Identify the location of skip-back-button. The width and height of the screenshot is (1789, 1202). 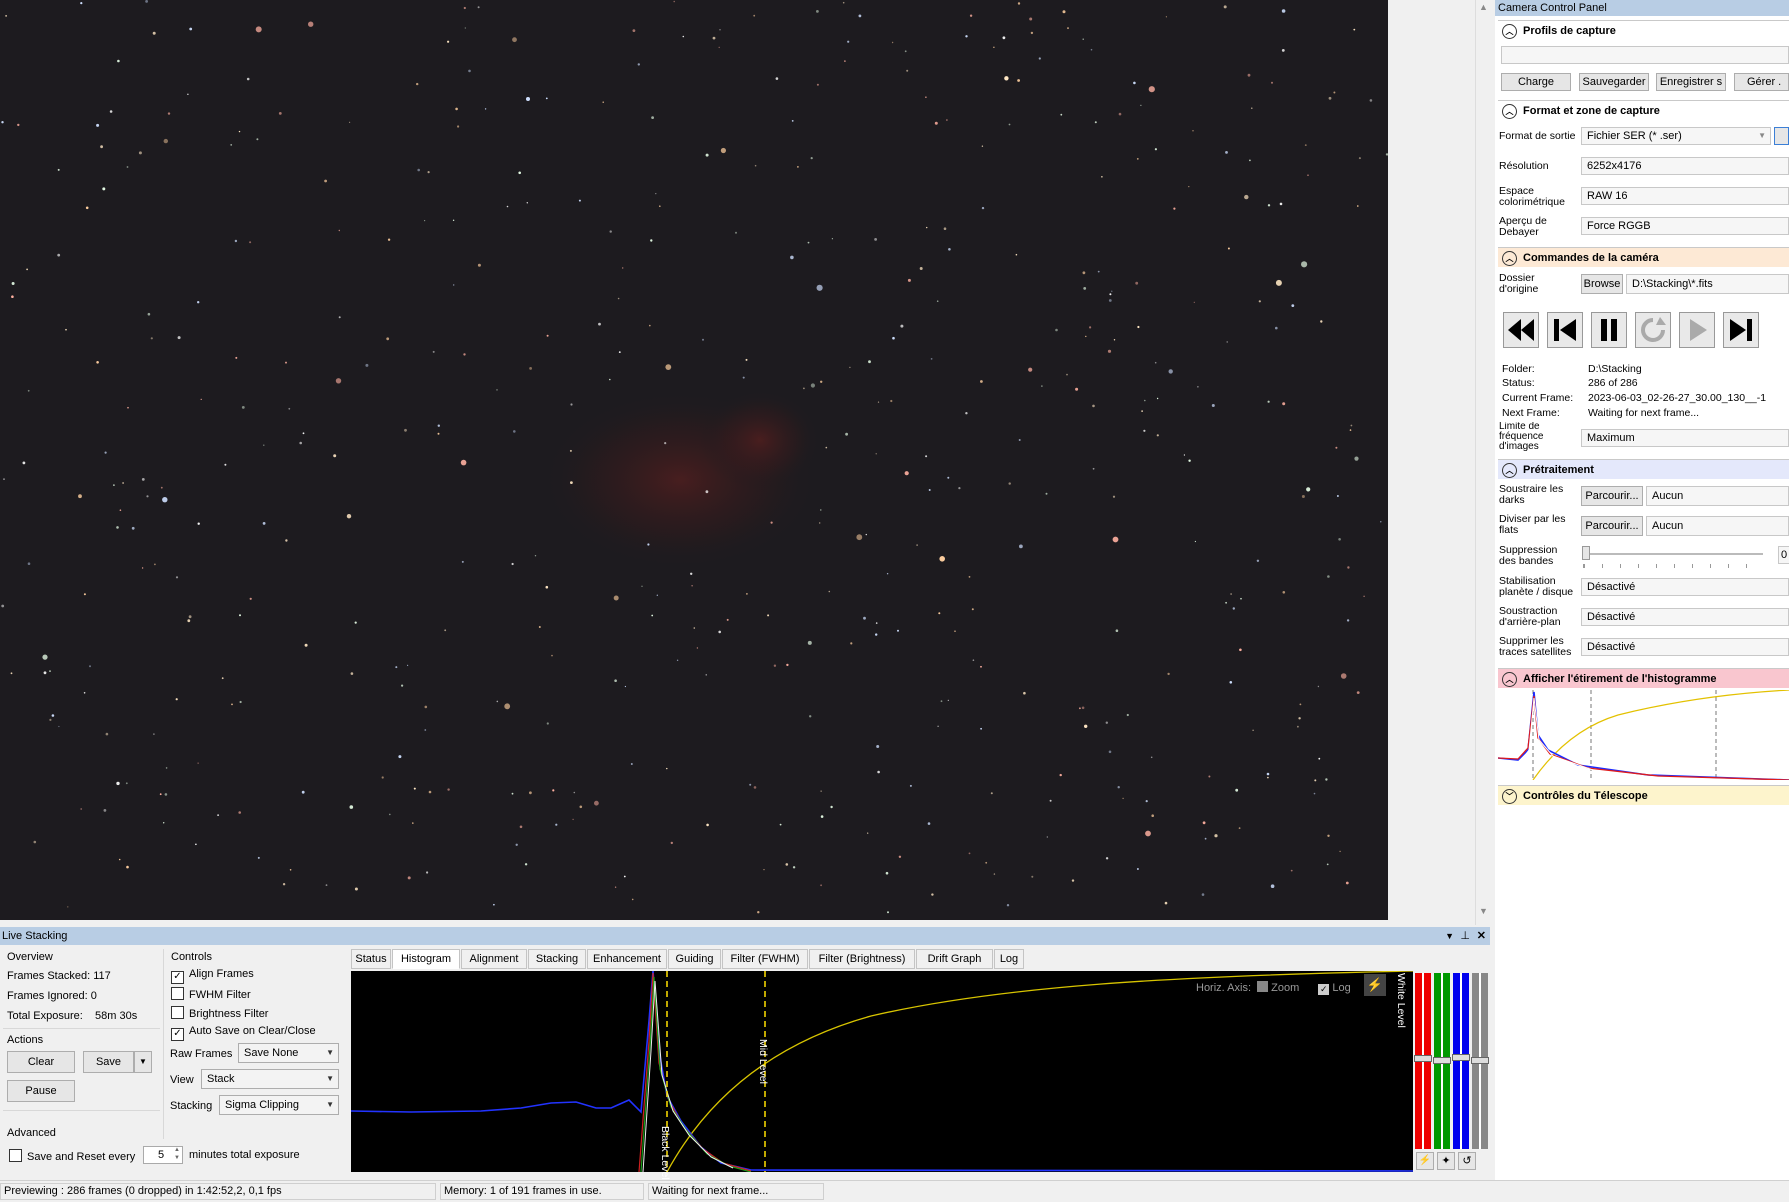
(1565, 330).